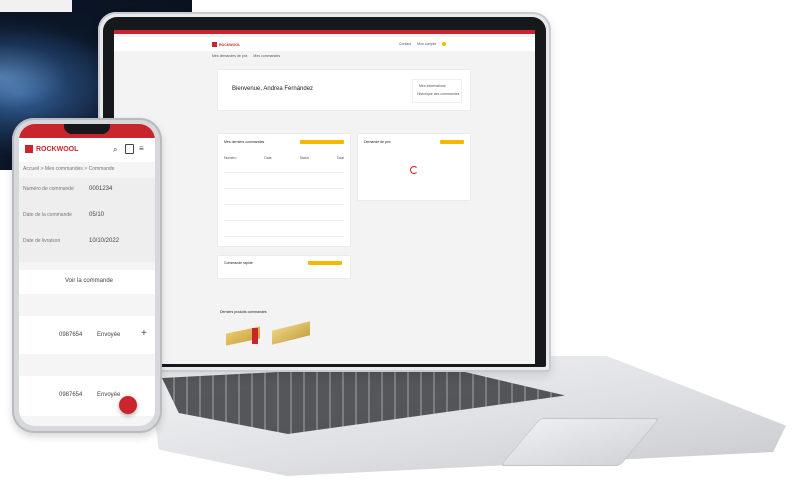 This screenshot has height=489, width=801. Describe the element at coordinates (243, 312) in the screenshot. I see `products-title: Derniers produits commandés` at that location.